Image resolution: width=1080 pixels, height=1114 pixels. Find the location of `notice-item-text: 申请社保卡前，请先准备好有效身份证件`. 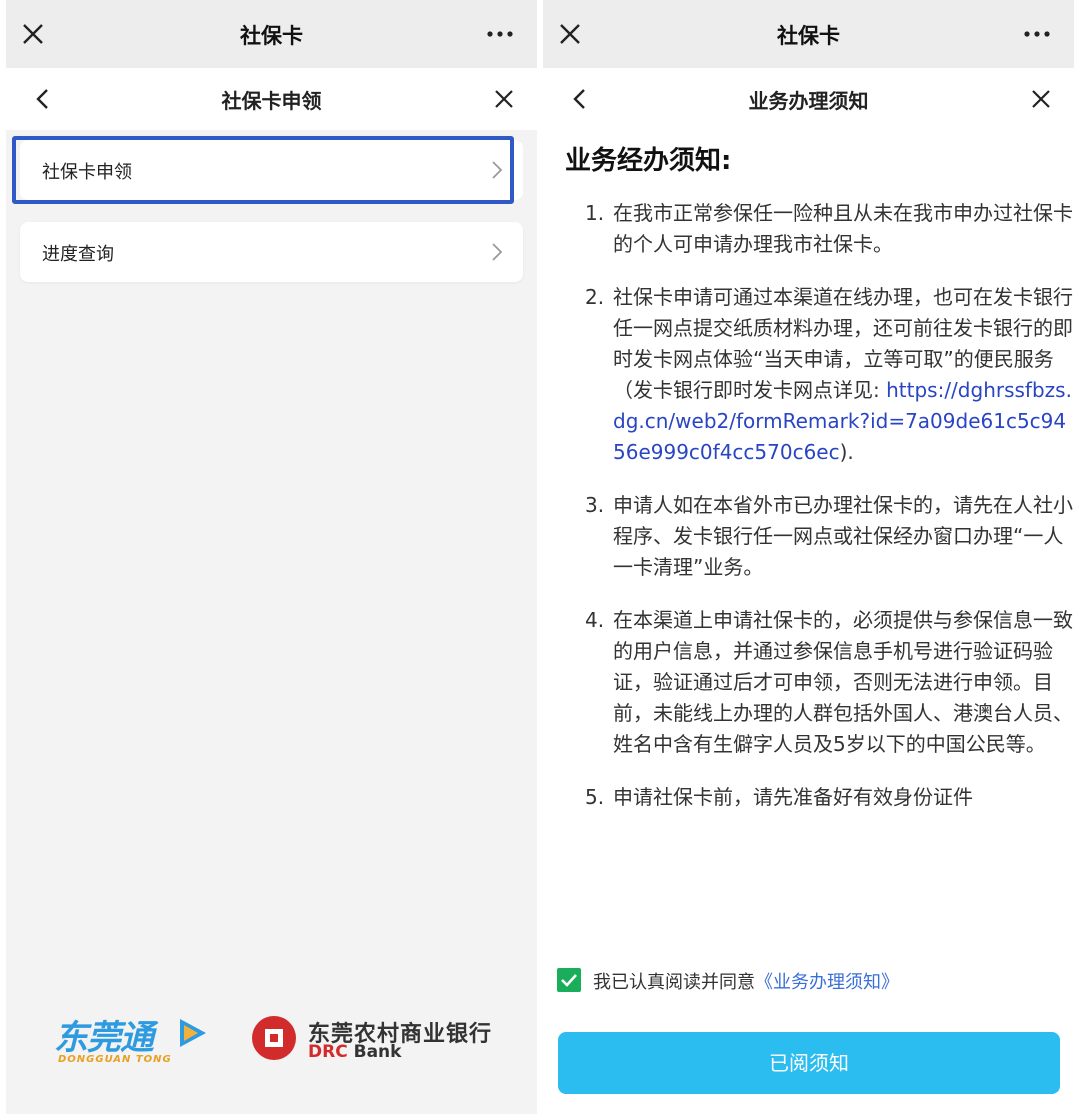

notice-item-text: 申请社保卡前，请先准备好有效身份证件 is located at coordinates (793, 797).